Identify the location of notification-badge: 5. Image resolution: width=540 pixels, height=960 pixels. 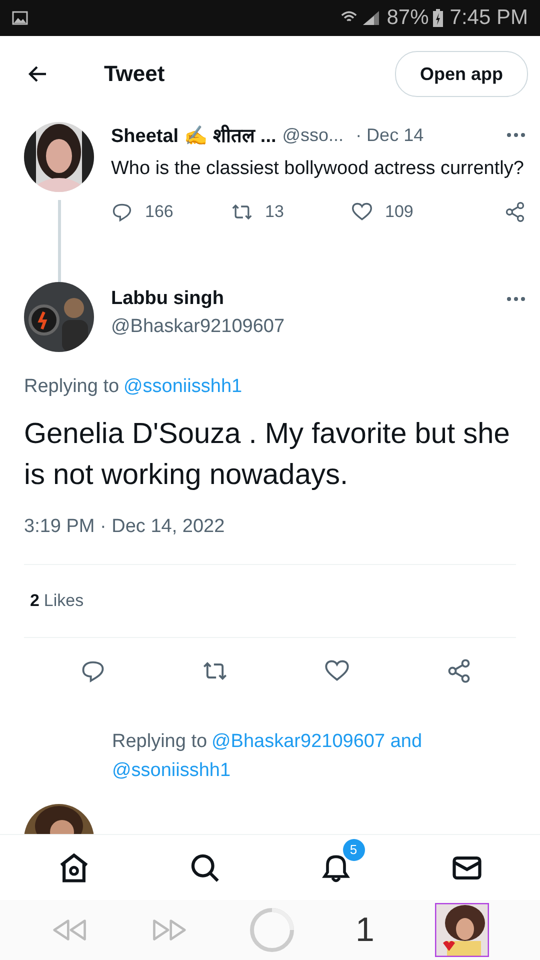
(353, 849).